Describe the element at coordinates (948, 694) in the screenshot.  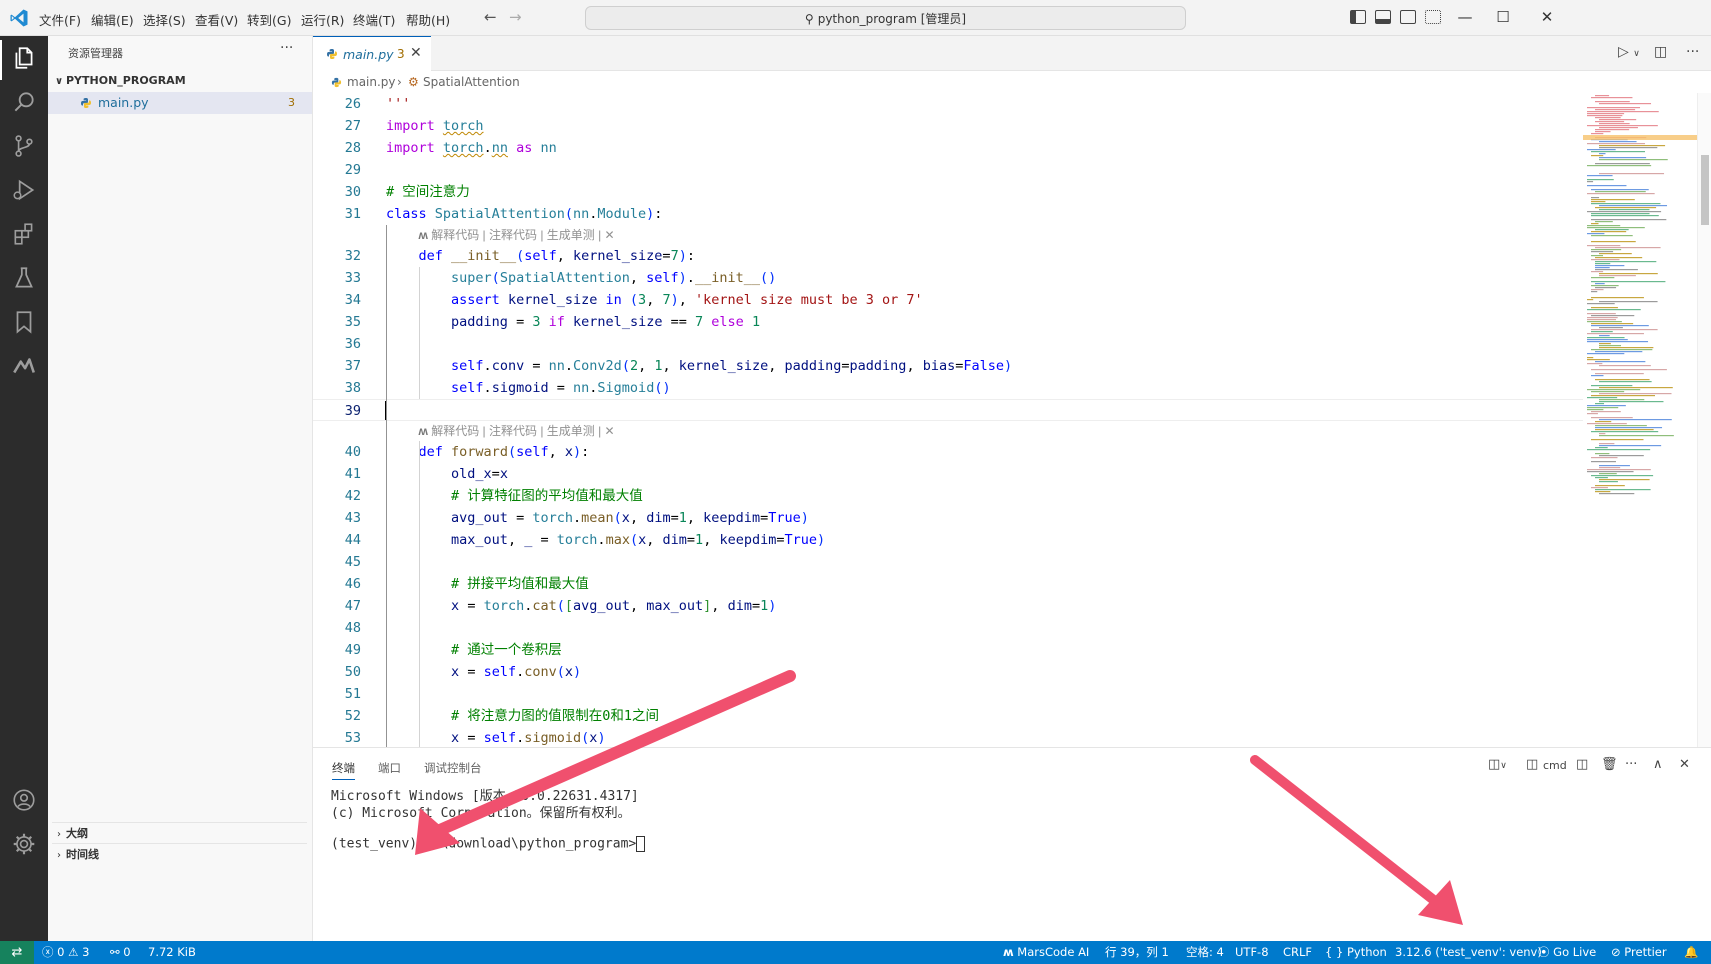
I see `code-line: 51` at that location.